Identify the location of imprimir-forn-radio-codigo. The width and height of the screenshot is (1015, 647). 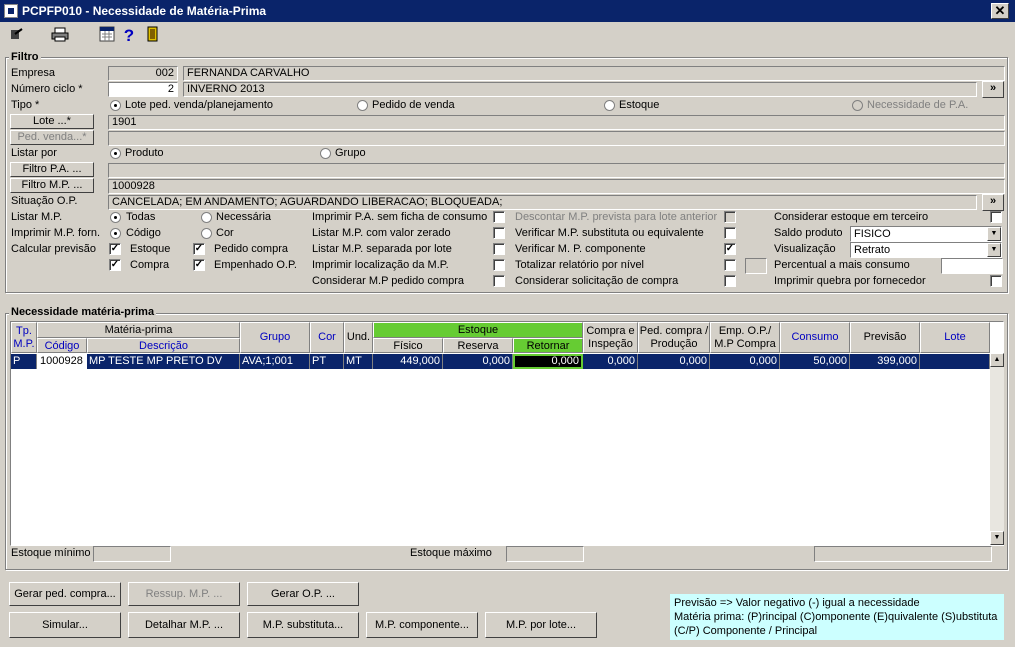
(115, 233).